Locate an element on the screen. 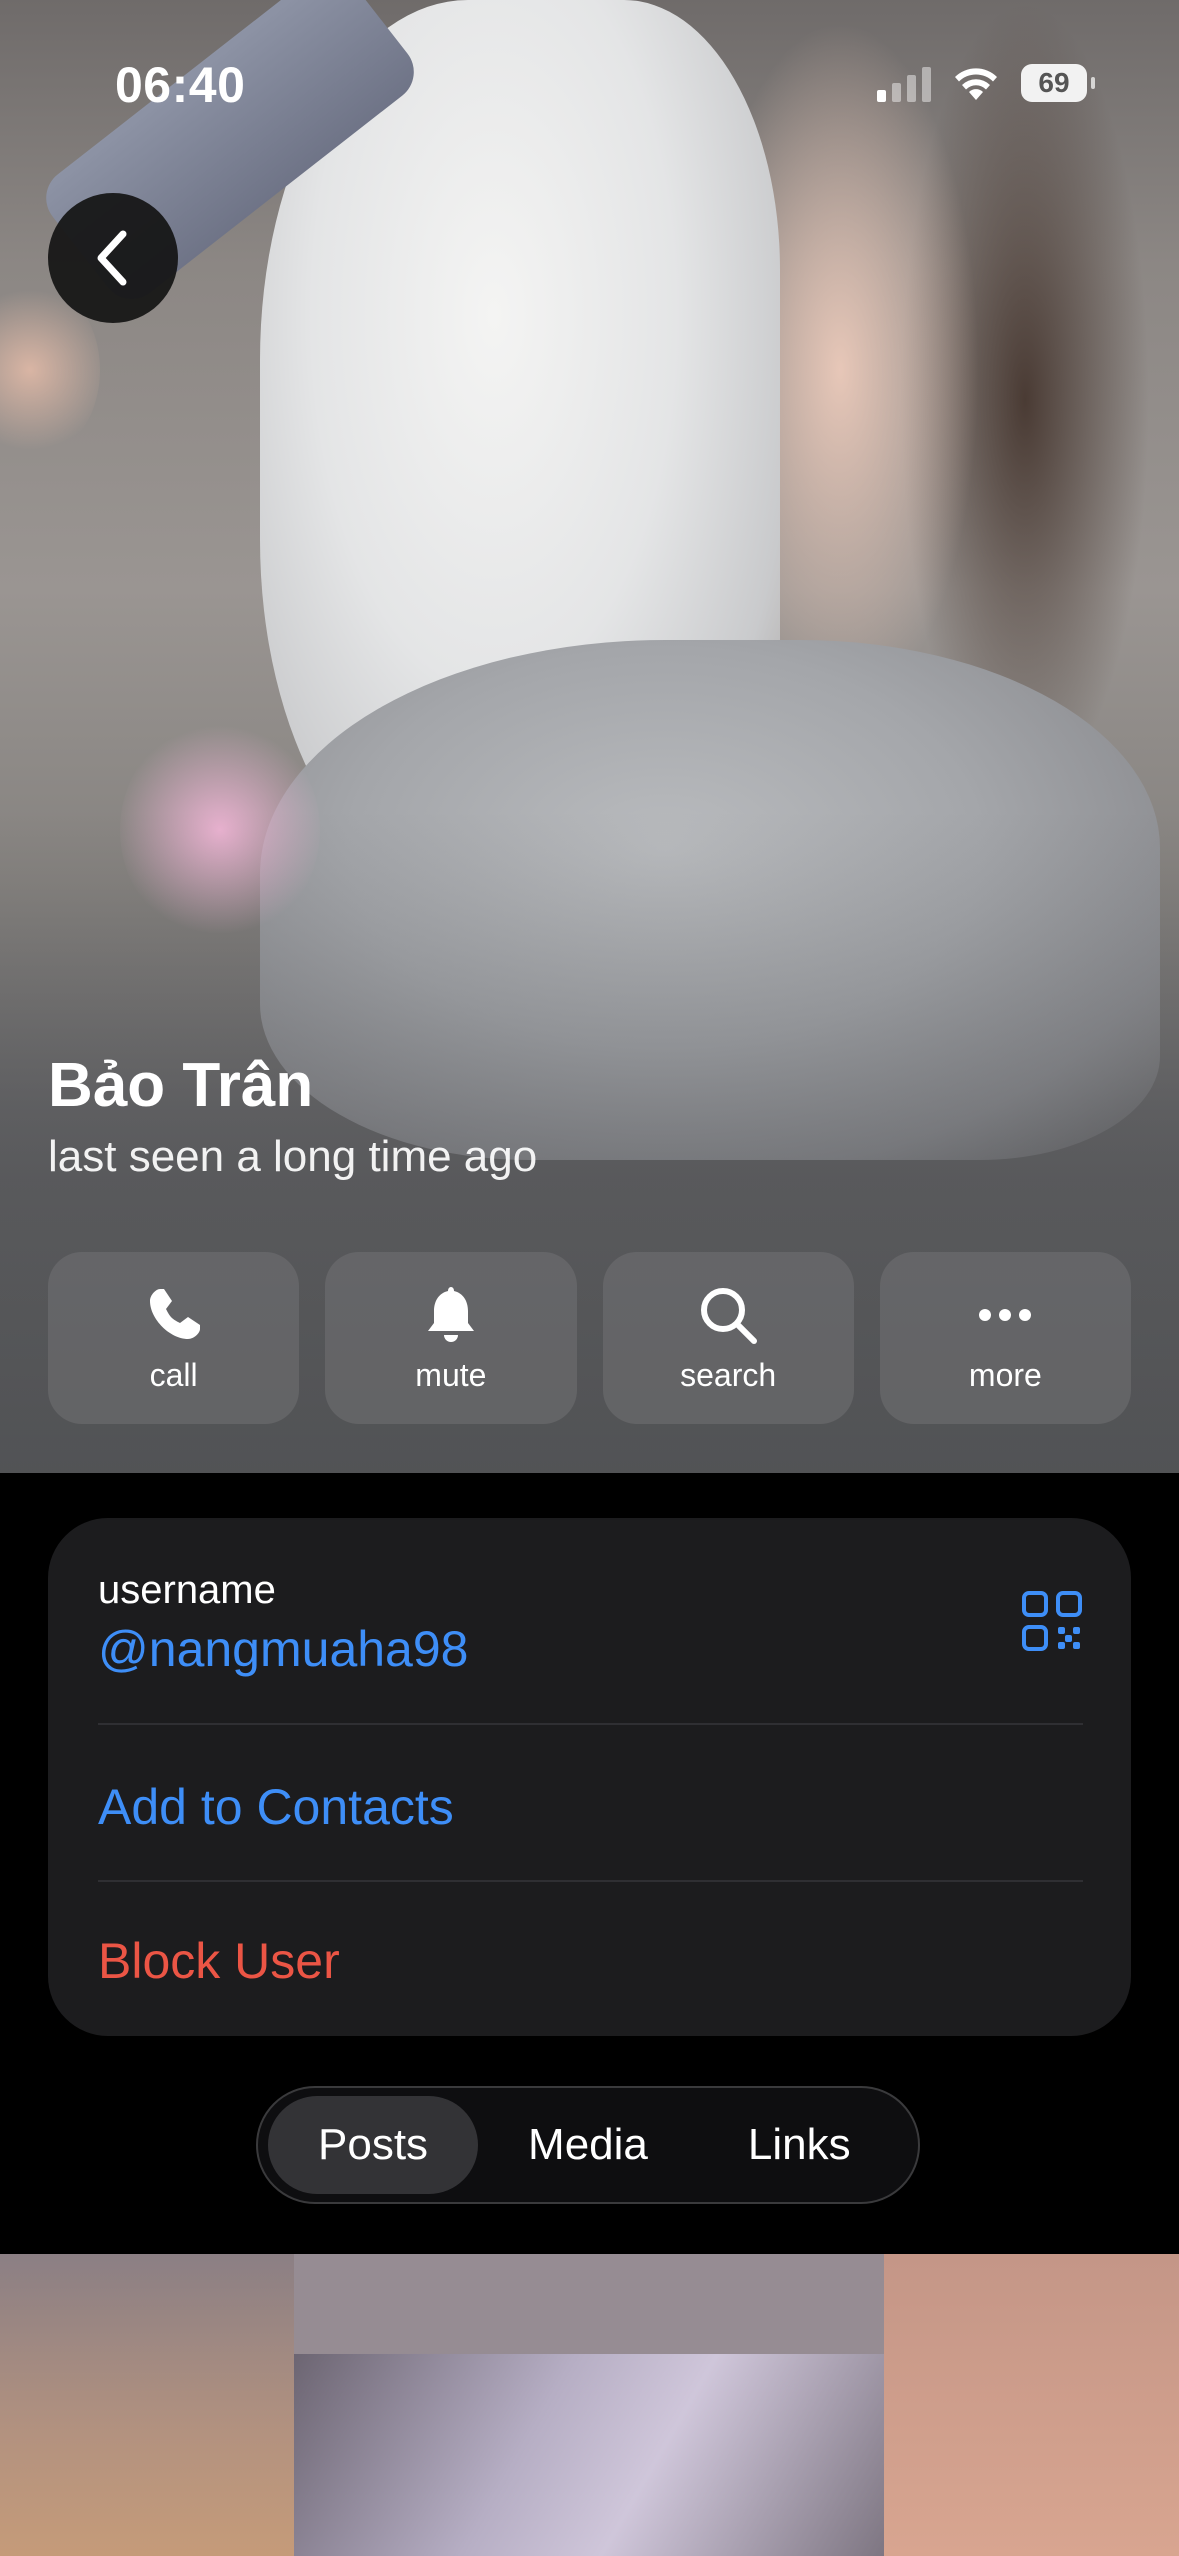 The width and height of the screenshot is (1179, 2556). tab-media: Media is located at coordinates (588, 2145).